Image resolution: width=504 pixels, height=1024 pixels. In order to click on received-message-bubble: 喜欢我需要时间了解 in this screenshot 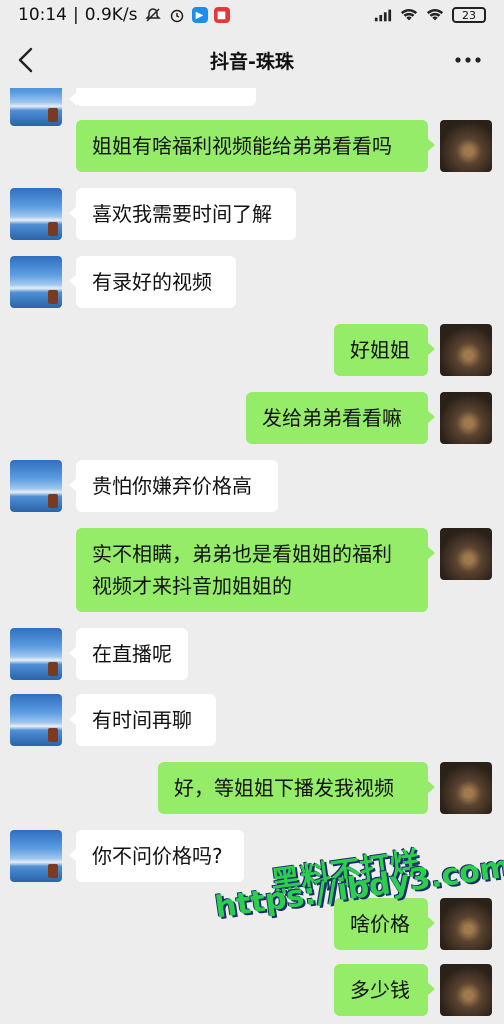, I will do `click(182, 214)`.